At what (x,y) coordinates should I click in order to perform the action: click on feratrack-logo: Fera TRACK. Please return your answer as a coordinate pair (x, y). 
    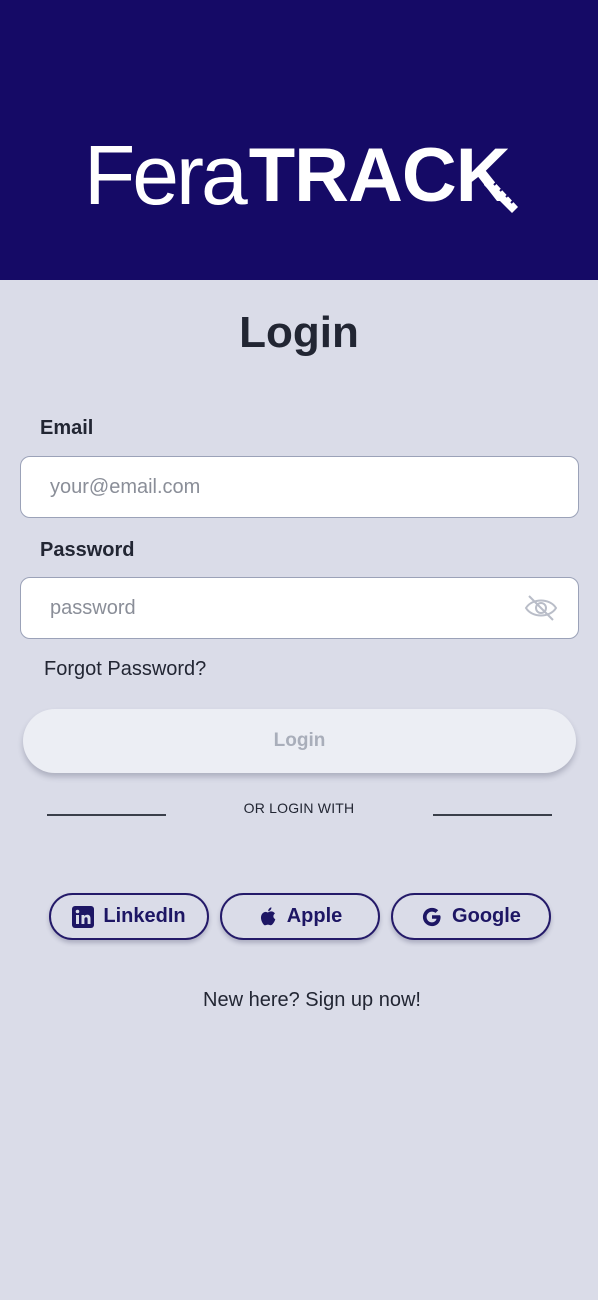
    Looking at the image, I should click on (301, 175).